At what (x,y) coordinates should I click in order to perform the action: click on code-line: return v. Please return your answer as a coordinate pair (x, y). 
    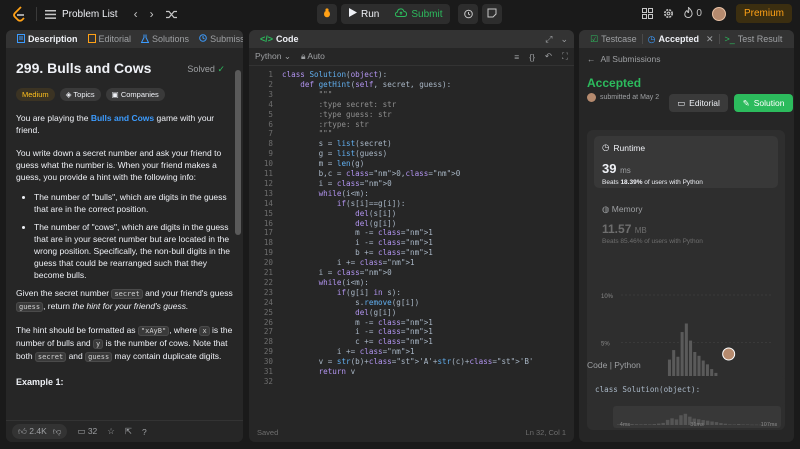
    Looking at the image, I should click on (337, 371).